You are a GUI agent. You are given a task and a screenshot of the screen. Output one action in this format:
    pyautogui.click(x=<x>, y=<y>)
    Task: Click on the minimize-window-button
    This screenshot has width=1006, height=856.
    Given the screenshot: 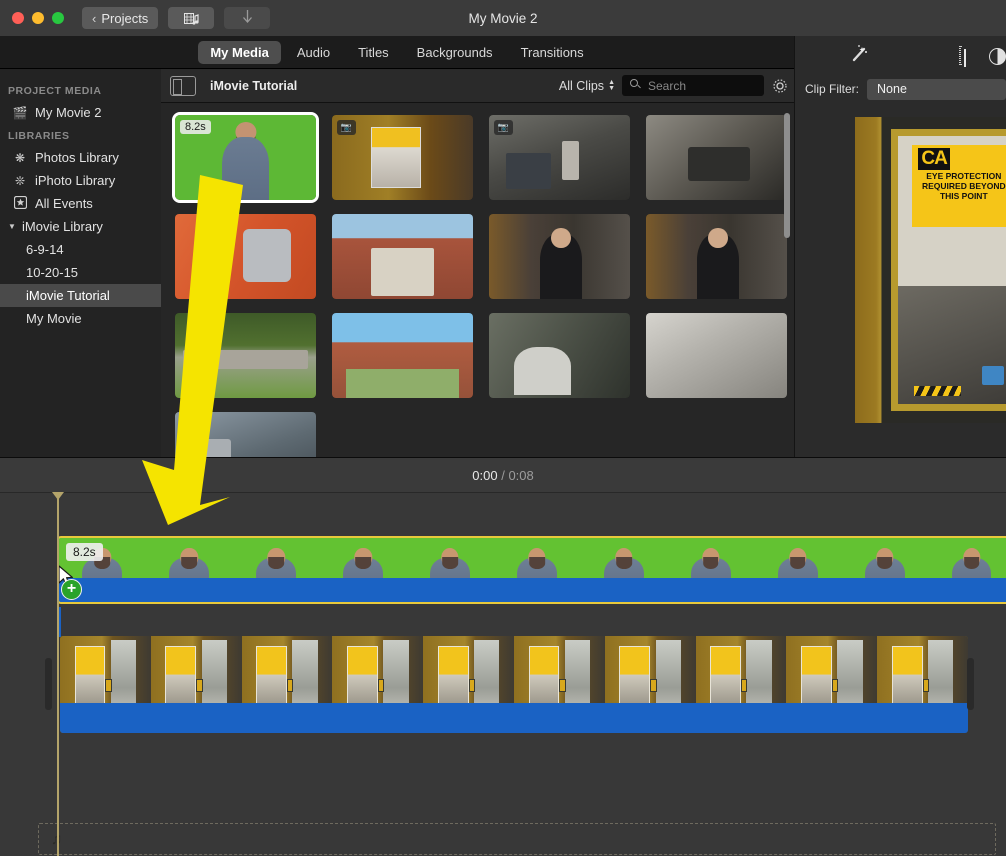 What is the action you would take?
    pyautogui.click(x=38, y=18)
    